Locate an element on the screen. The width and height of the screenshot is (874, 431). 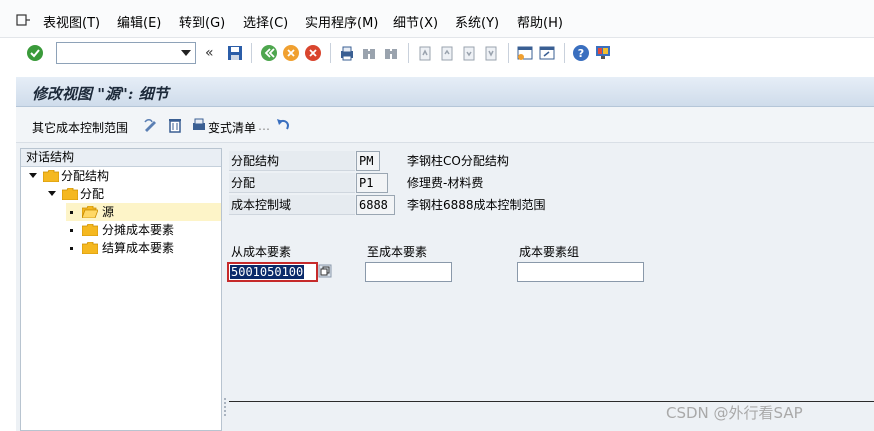
allocation-structure-desc: 李钢柱CO分配结构 is located at coordinates (458, 161).